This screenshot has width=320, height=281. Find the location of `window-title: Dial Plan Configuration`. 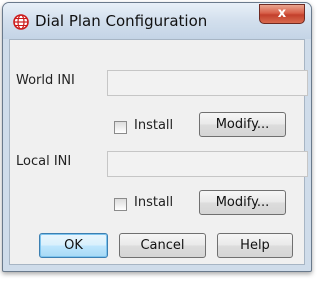

window-title: Dial Plan Configuration is located at coordinates (121, 21).